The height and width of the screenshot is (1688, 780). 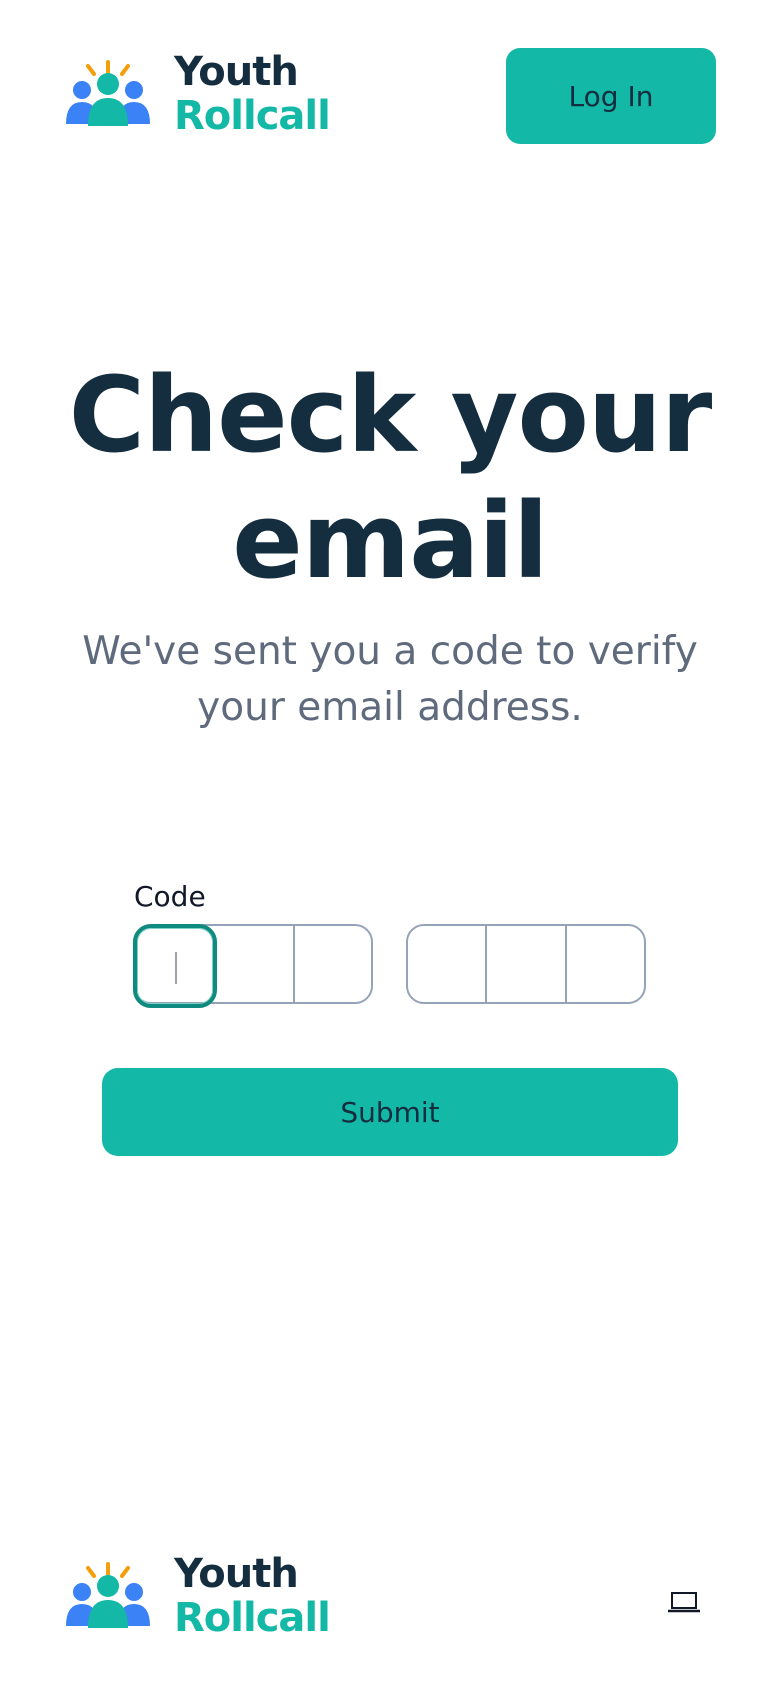 I want to click on code-label: Code, so click(x=170, y=896).